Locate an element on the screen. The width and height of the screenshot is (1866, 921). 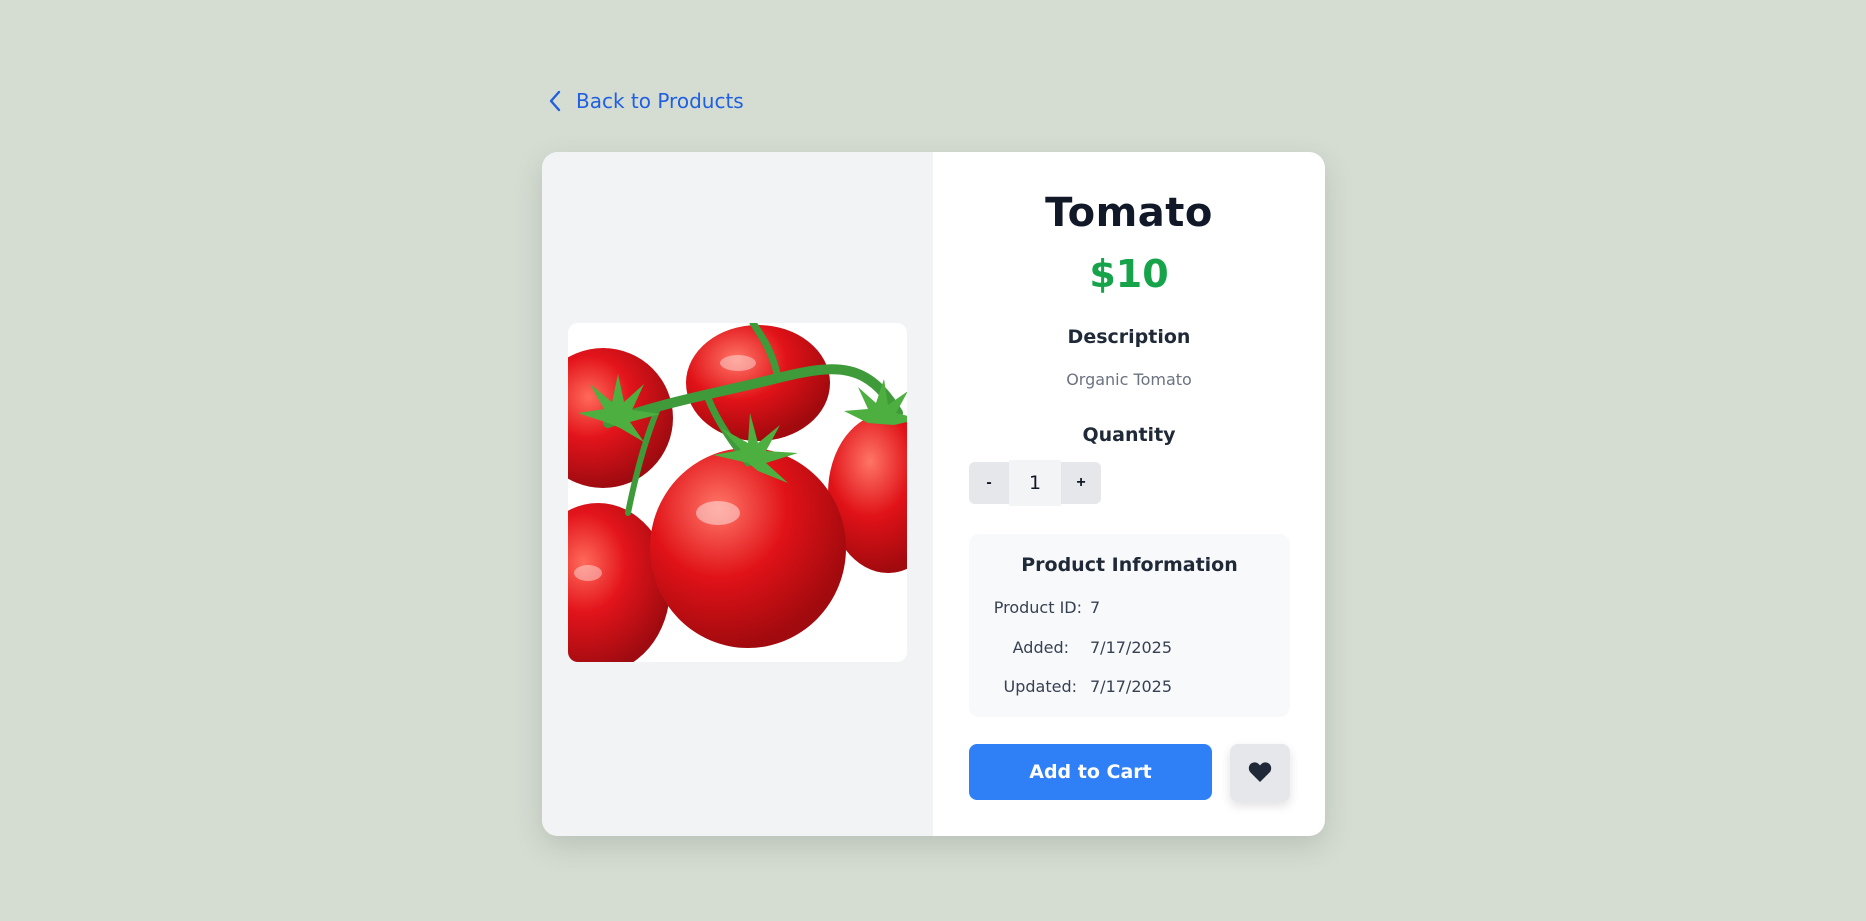
product-price: $10 is located at coordinates (1129, 274).